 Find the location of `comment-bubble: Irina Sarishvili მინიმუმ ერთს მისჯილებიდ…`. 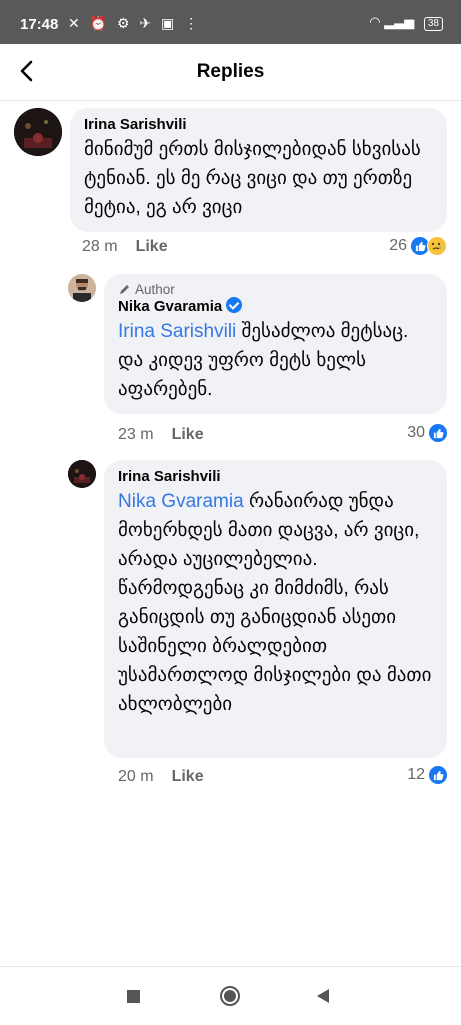

comment-bubble: Irina Sarishvili მინიმუმ ერთს მისჯილებიდ… is located at coordinates (258, 170).